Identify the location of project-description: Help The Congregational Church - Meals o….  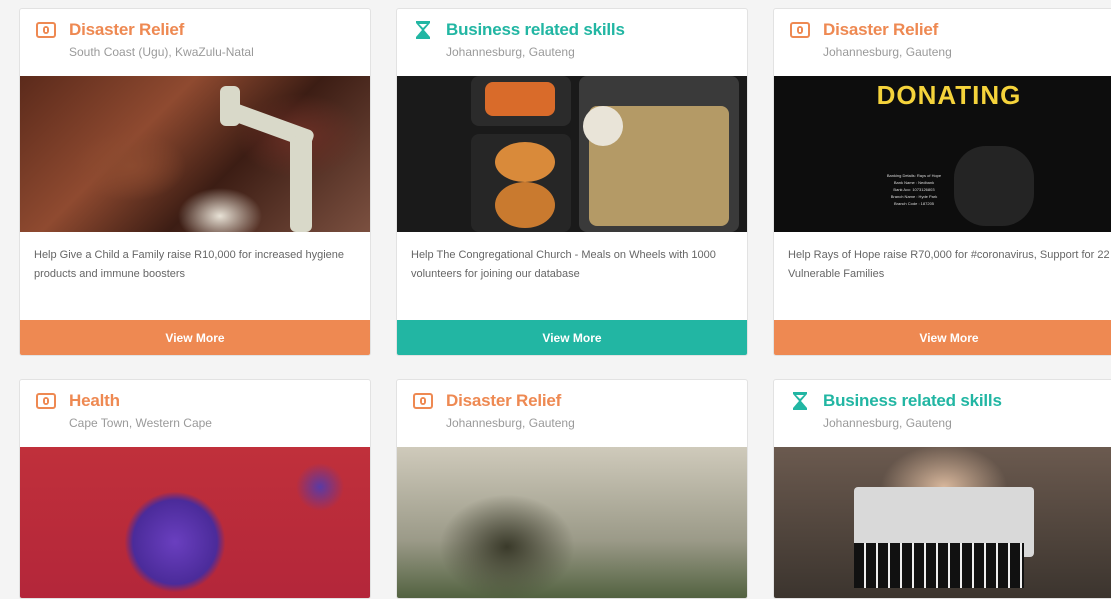
(563, 264).